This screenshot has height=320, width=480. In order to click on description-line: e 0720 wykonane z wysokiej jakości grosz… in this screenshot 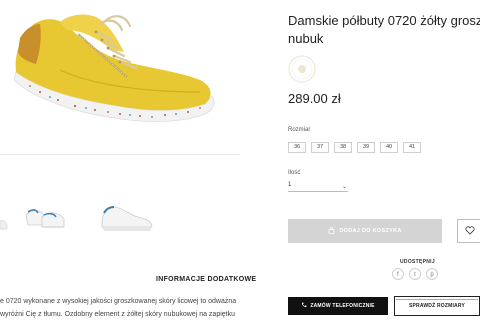, I will do `click(118, 301)`.